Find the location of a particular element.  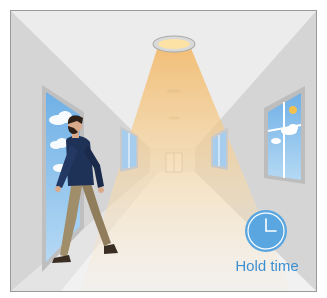

hold-time-label: Hold time is located at coordinates (267, 266).